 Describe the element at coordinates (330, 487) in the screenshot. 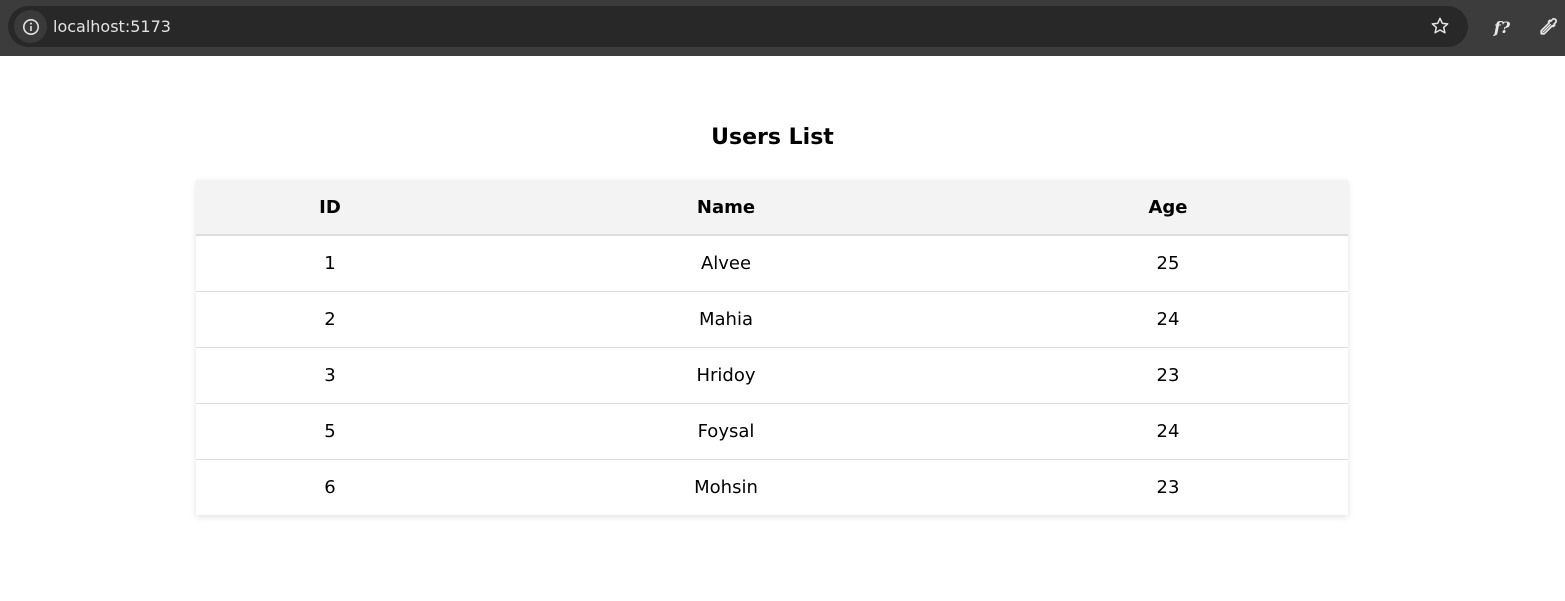

I see `cell-id: 6` at that location.